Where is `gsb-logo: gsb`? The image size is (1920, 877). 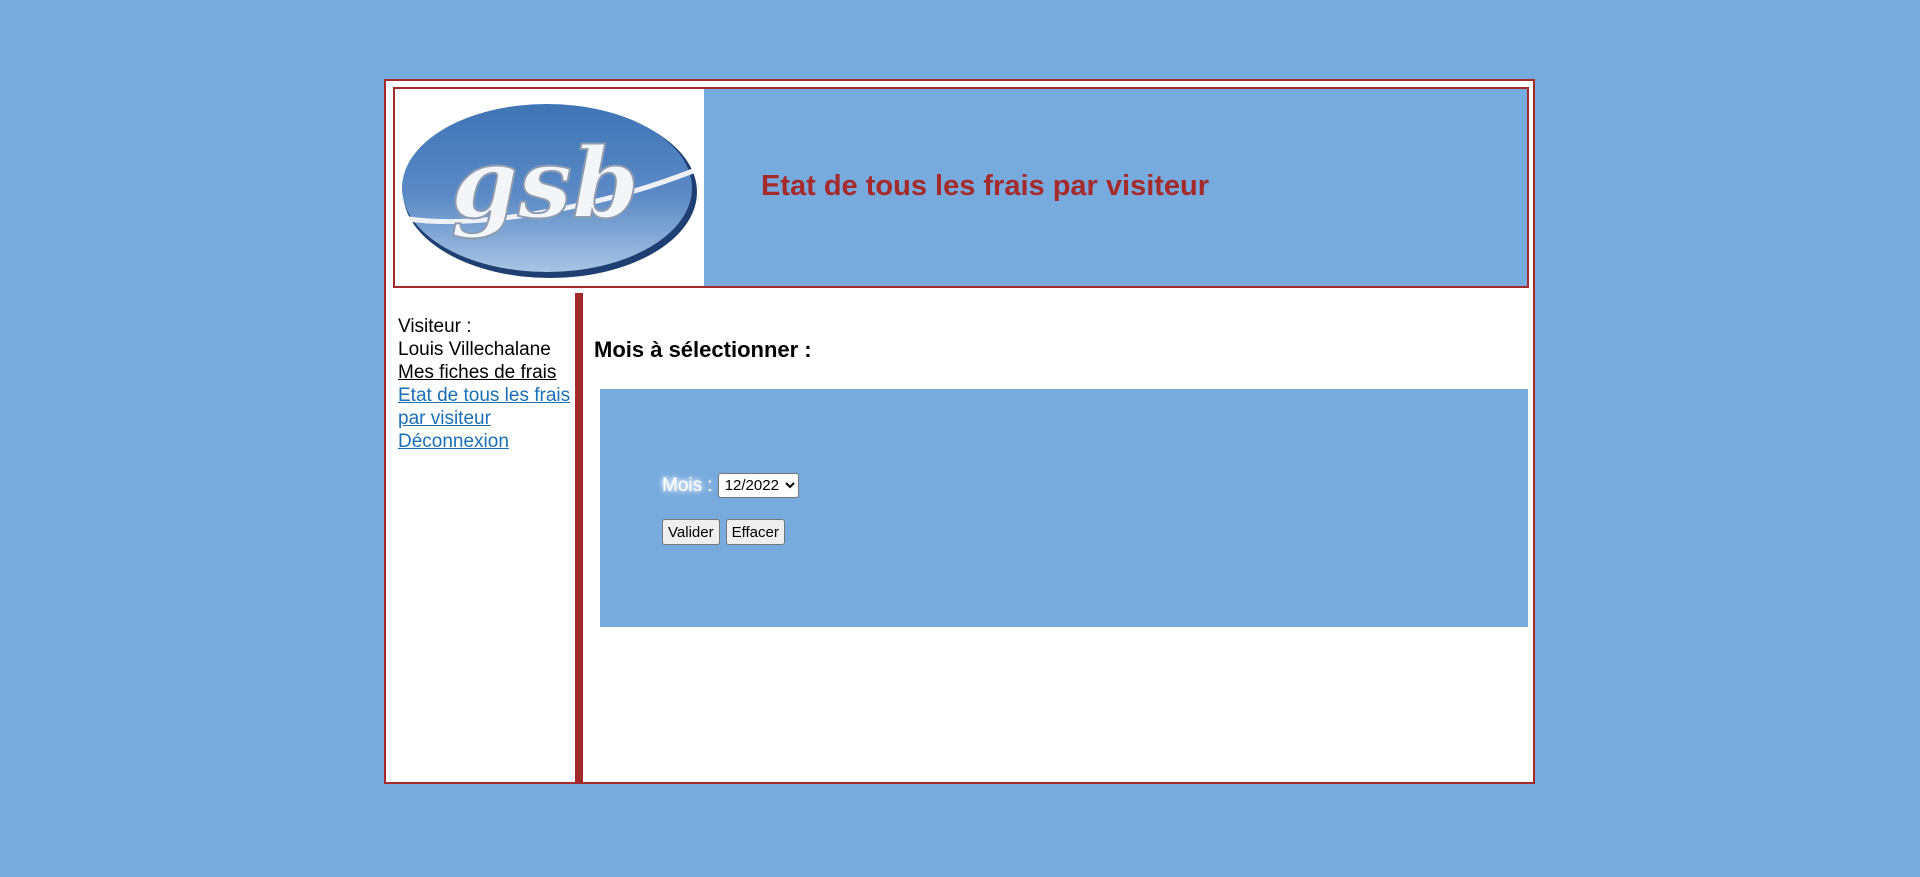
gsb-logo: gsb is located at coordinates (549, 187).